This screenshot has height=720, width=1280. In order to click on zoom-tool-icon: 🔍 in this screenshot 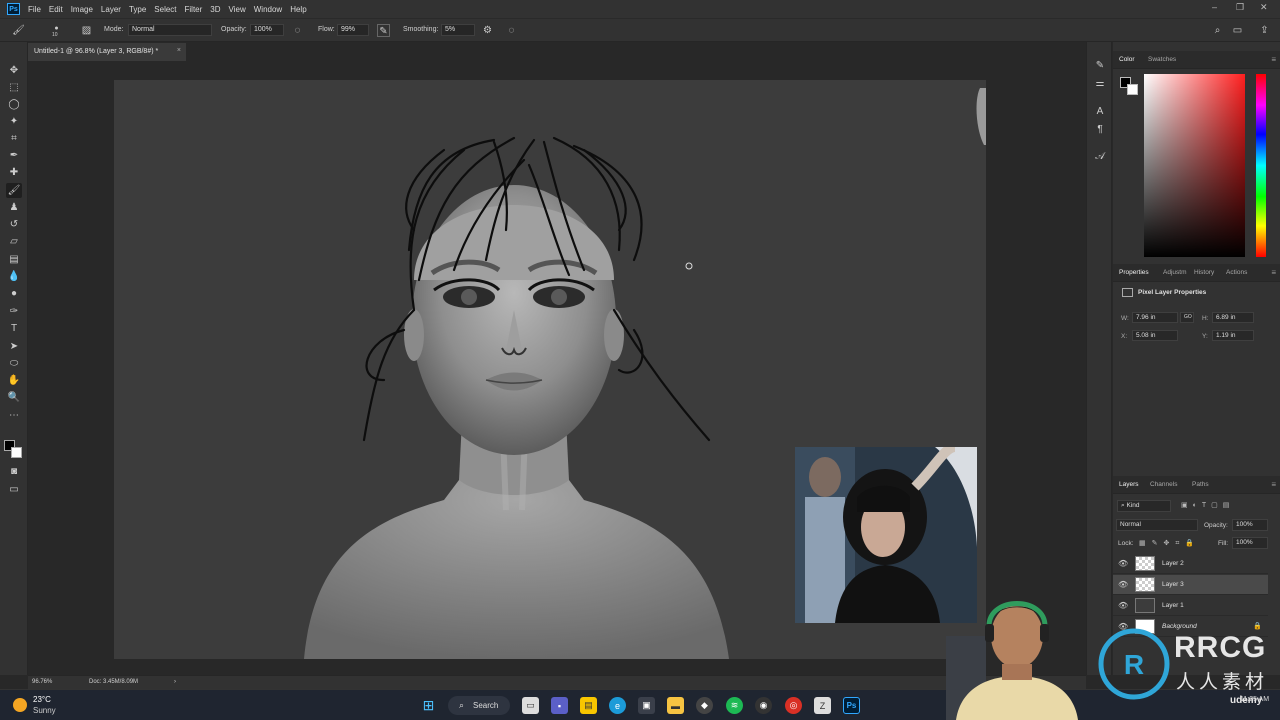, I will do `click(14, 397)`.